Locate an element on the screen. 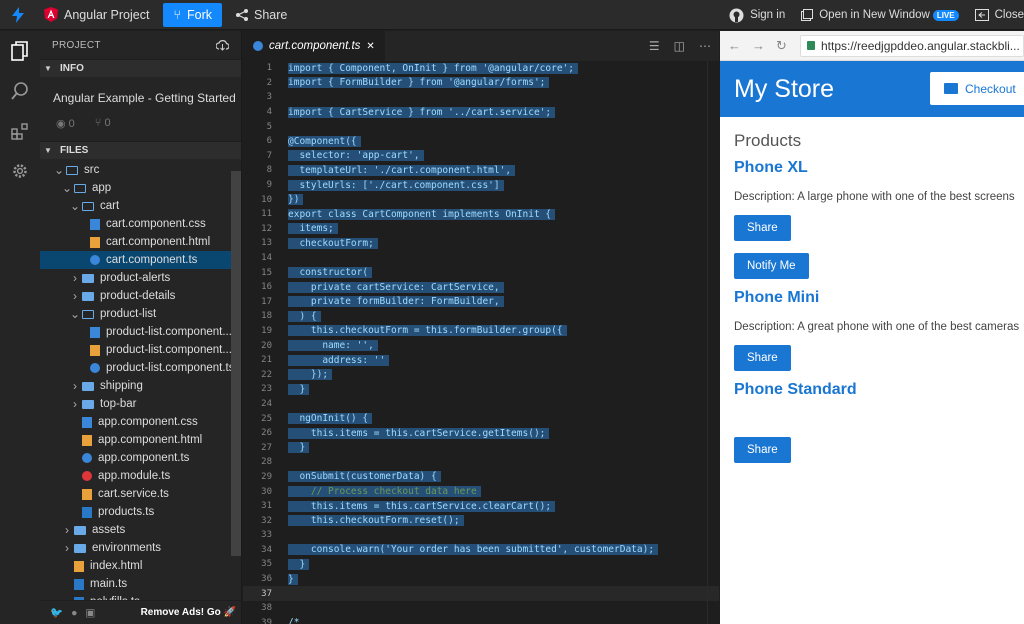 The image size is (1024, 624). code-line: 12 items; is located at coordinates (481, 229).